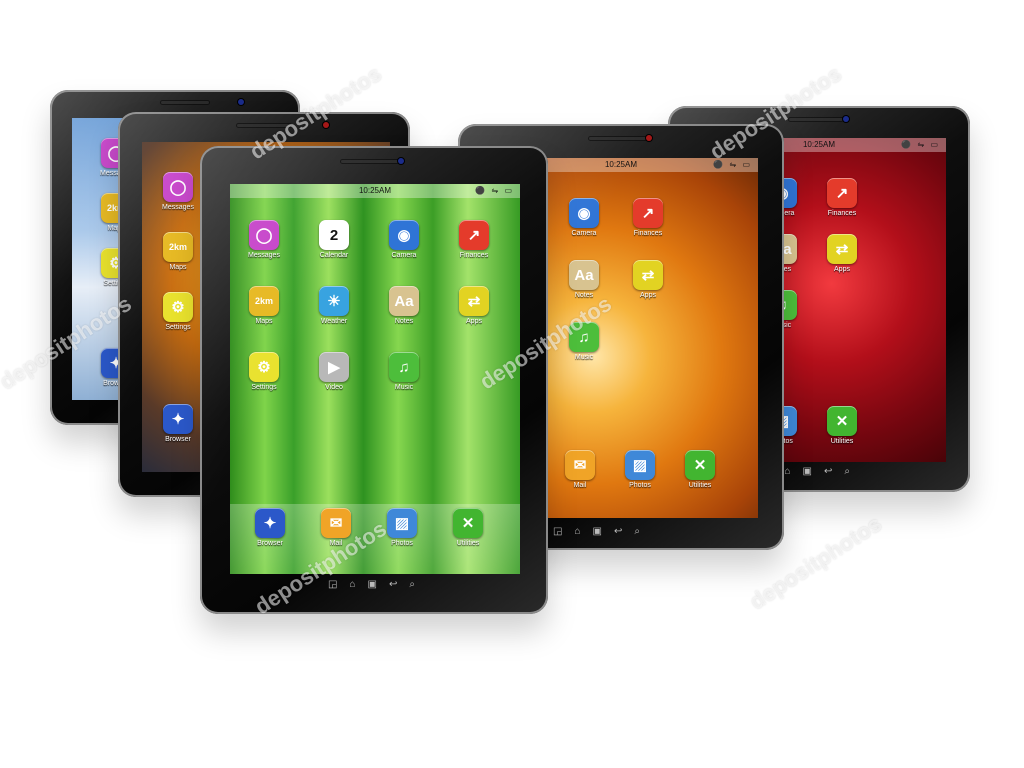  I want to click on app-label: Utilities, so click(700, 485).